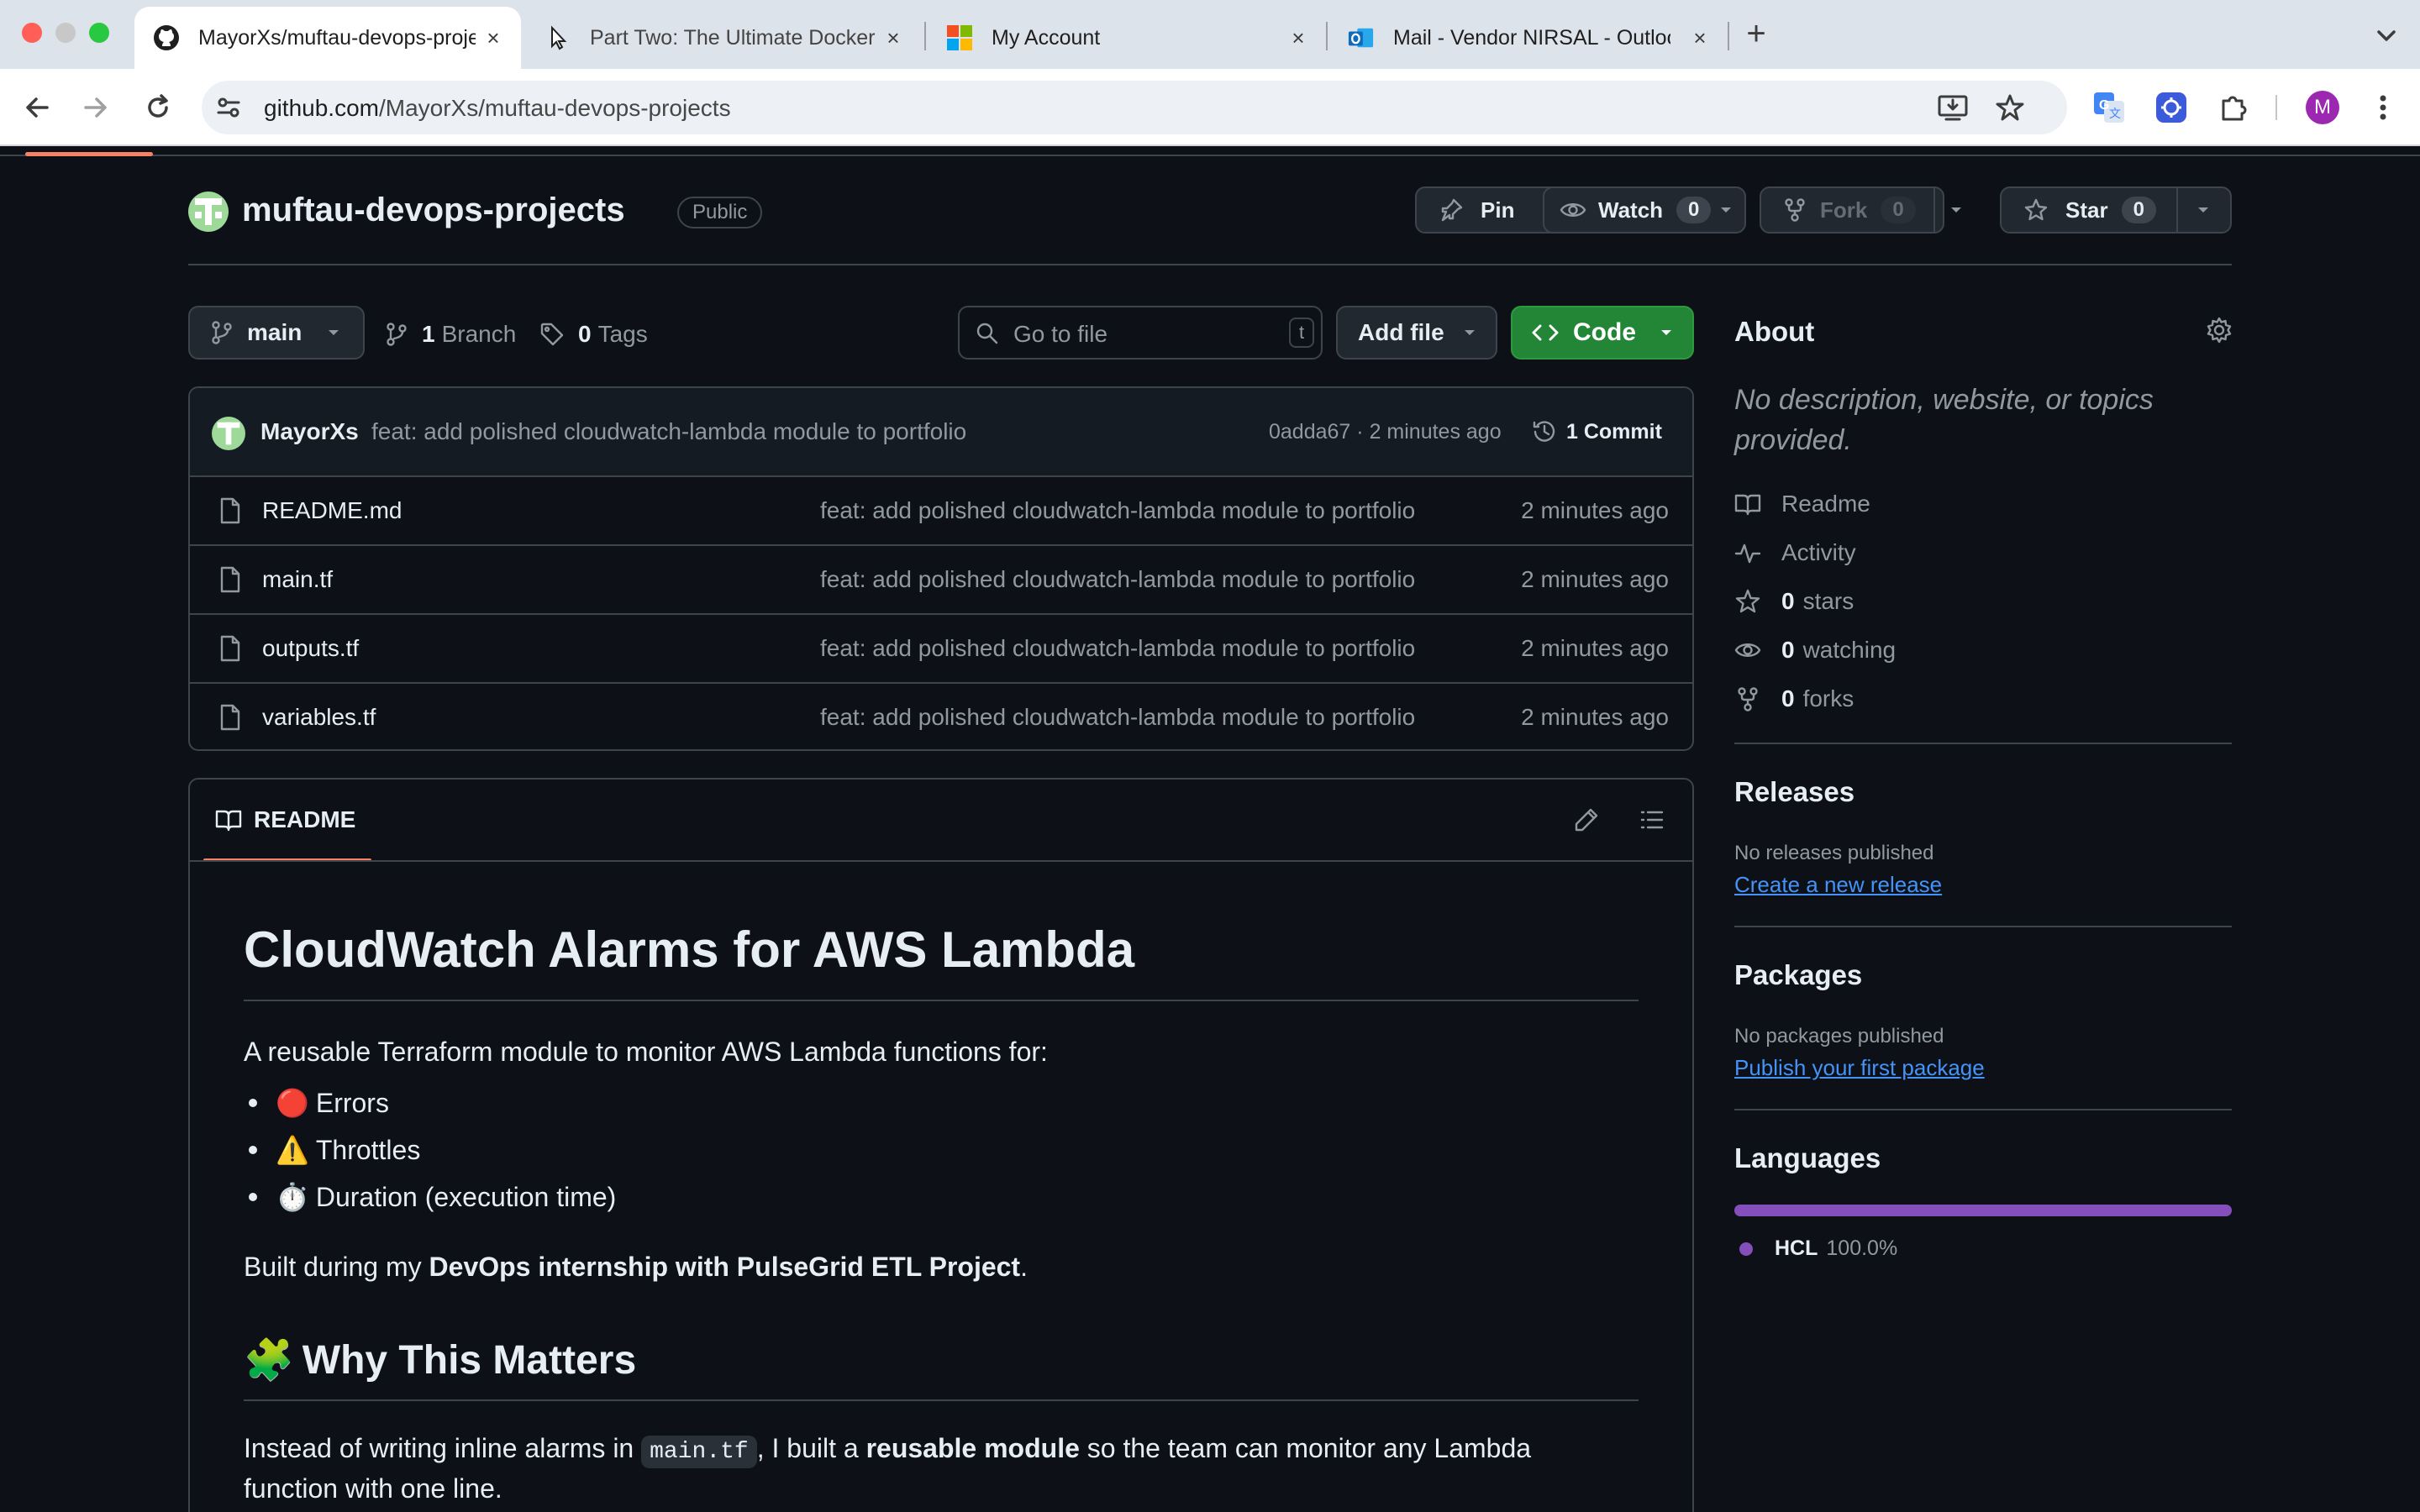  What do you see at coordinates (1327, 36) in the screenshot?
I see `tab-separator` at bounding box center [1327, 36].